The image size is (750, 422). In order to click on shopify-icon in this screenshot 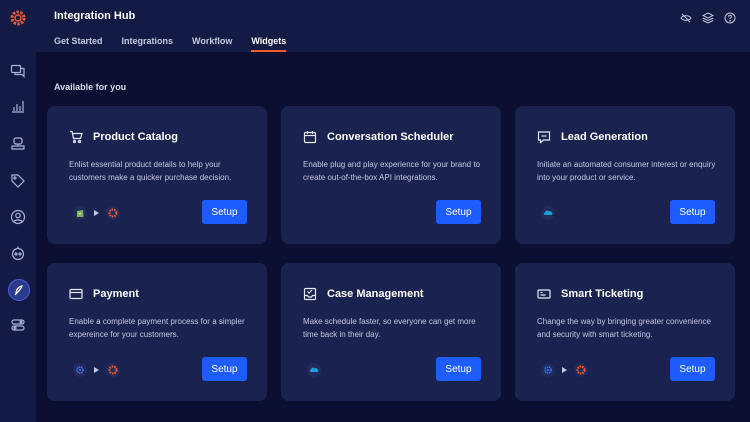, I will do `click(80, 213)`.